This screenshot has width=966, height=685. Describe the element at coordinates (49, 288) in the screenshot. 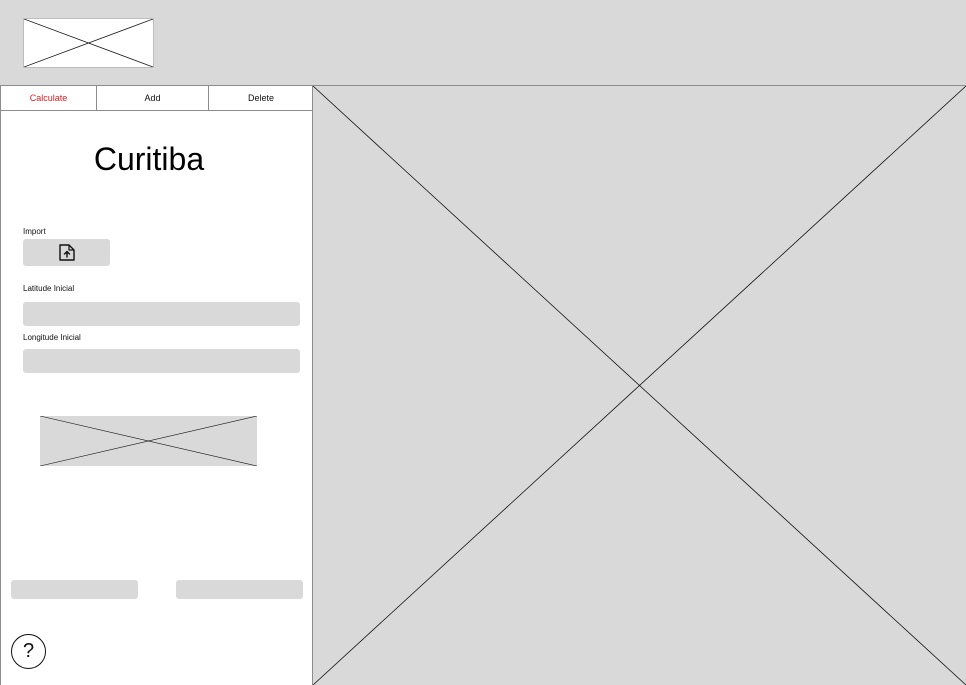

I see `latitude-label: Latitude Inicial` at that location.